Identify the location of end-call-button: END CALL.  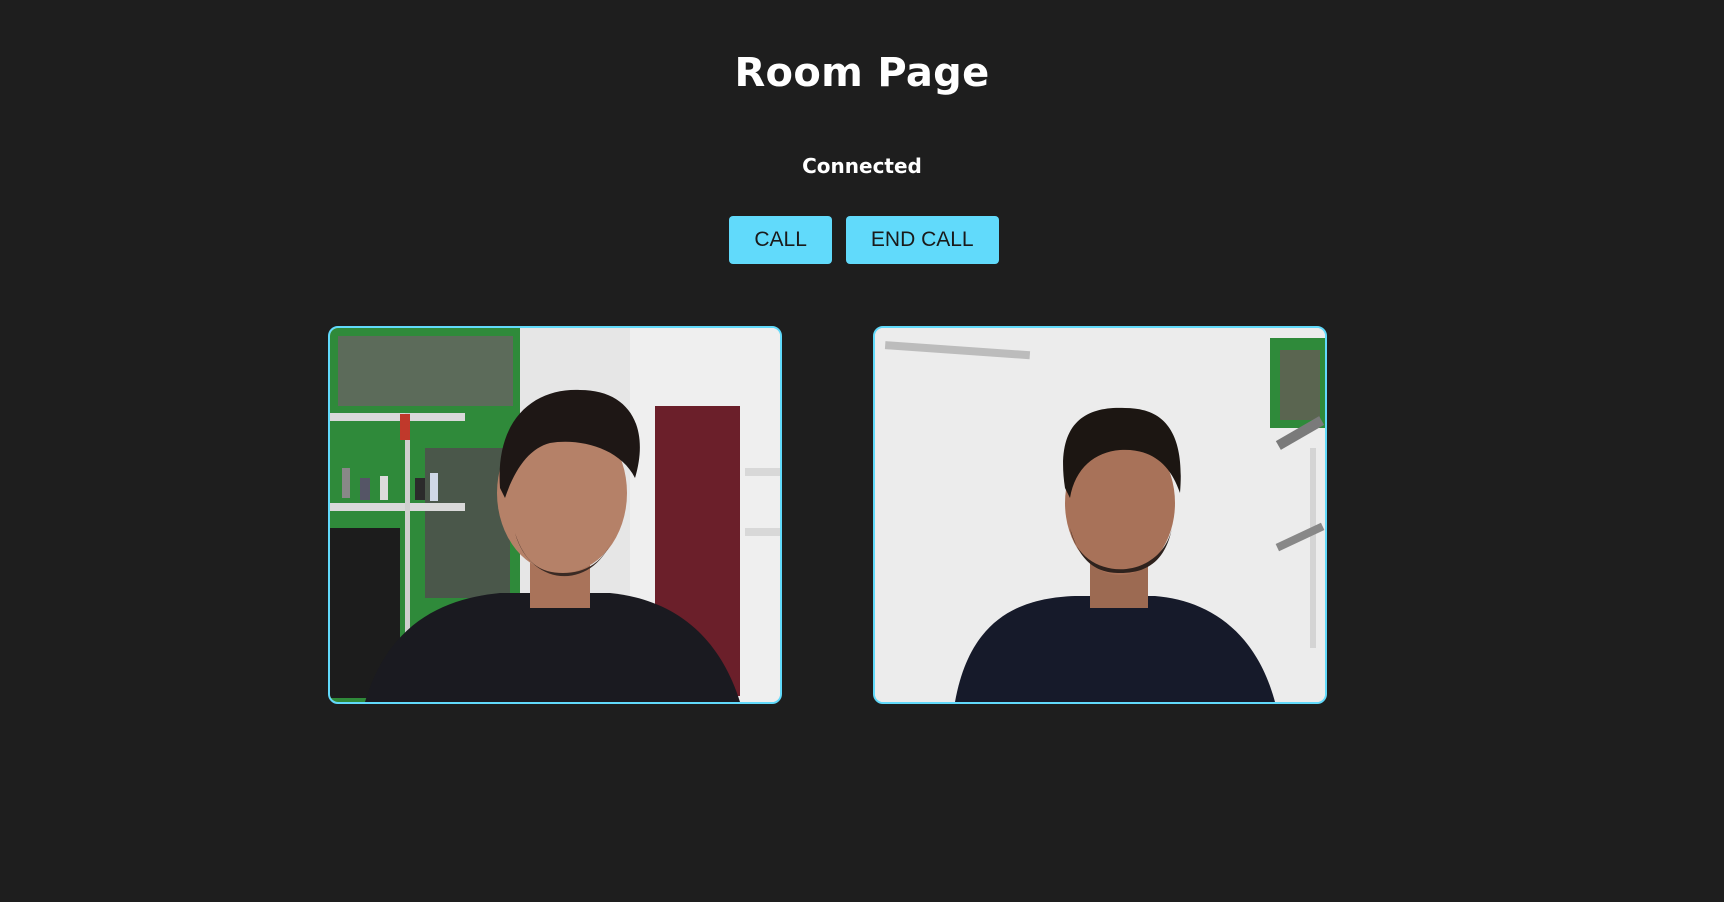
(922, 240).